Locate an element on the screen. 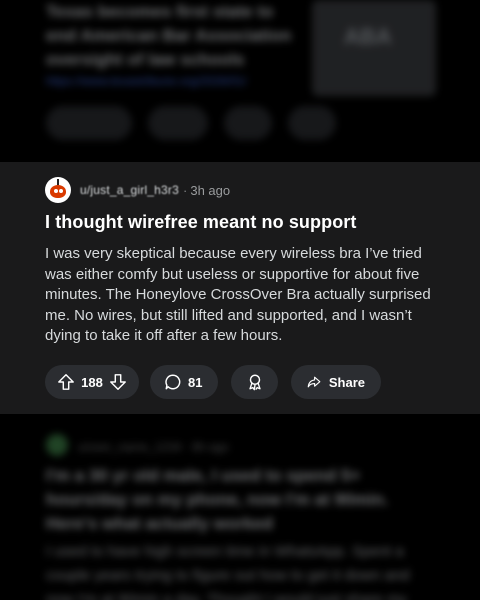 Image resolution: width=480 pixels, height=600 pixels. background-post-actions is located at coordinates (191, 123).